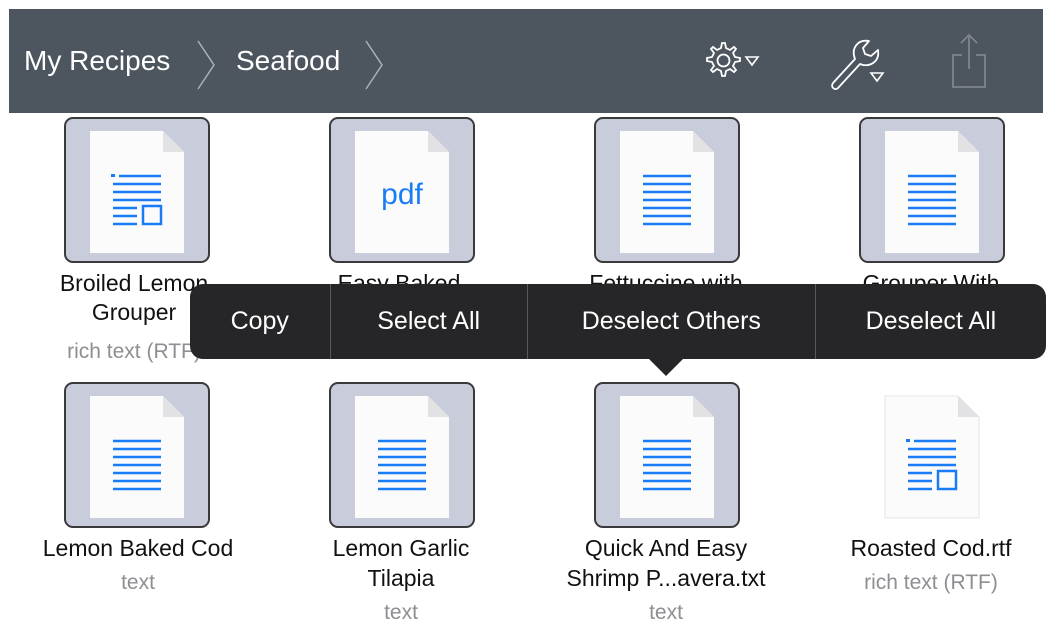  I want to click on select-all-button: Select All, so click(429, 321).